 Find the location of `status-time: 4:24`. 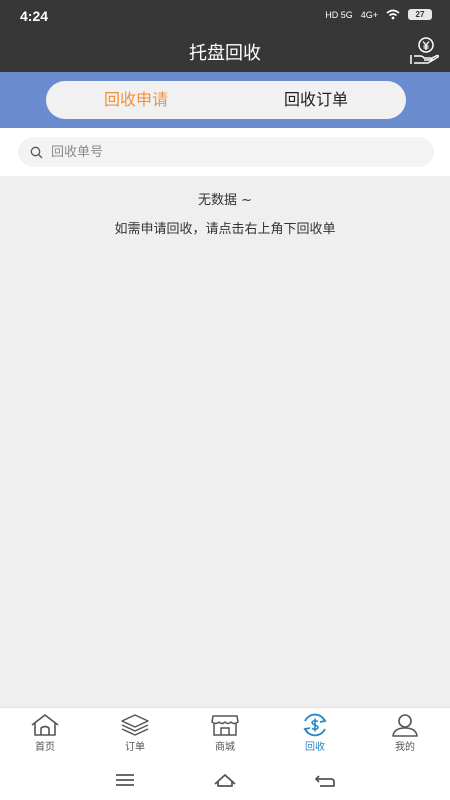

status-time: 4:24 is located at coordinates (34, 16).